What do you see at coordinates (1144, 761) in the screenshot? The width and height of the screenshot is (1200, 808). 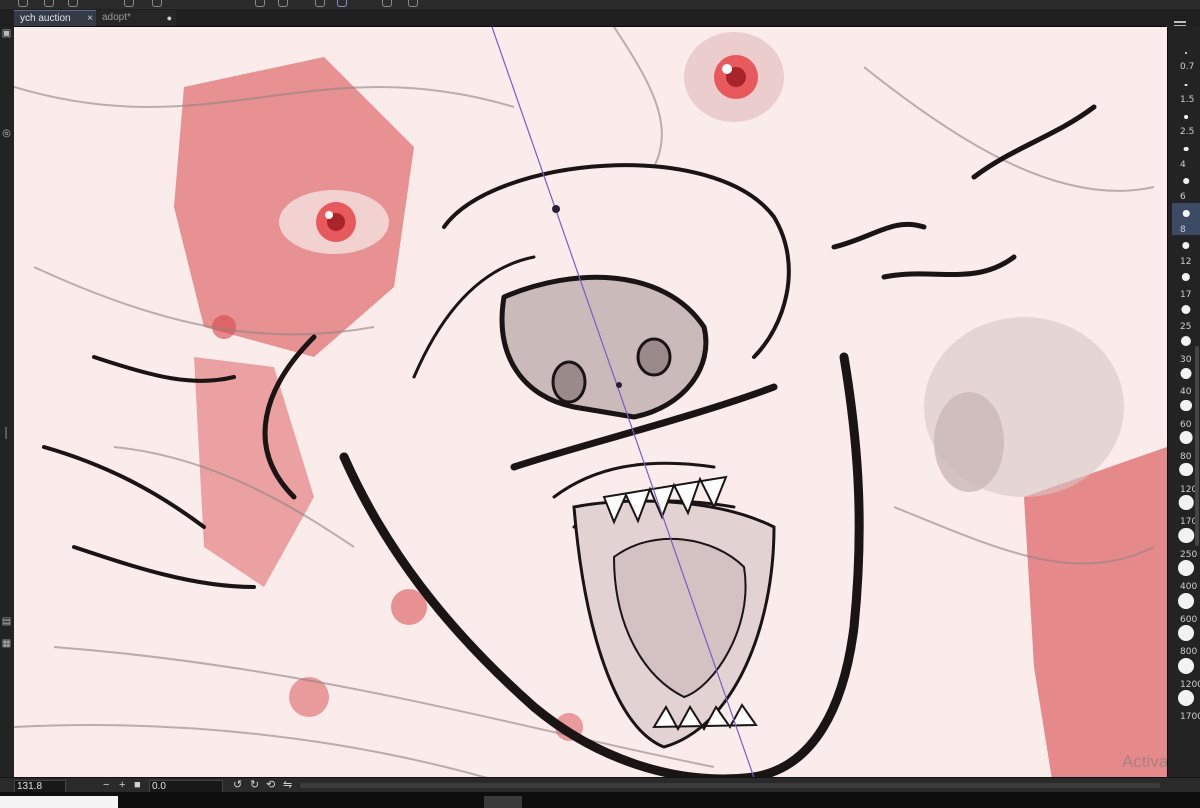 I see `watermark-line-1: Activa` at bounding box center [1144, 761].